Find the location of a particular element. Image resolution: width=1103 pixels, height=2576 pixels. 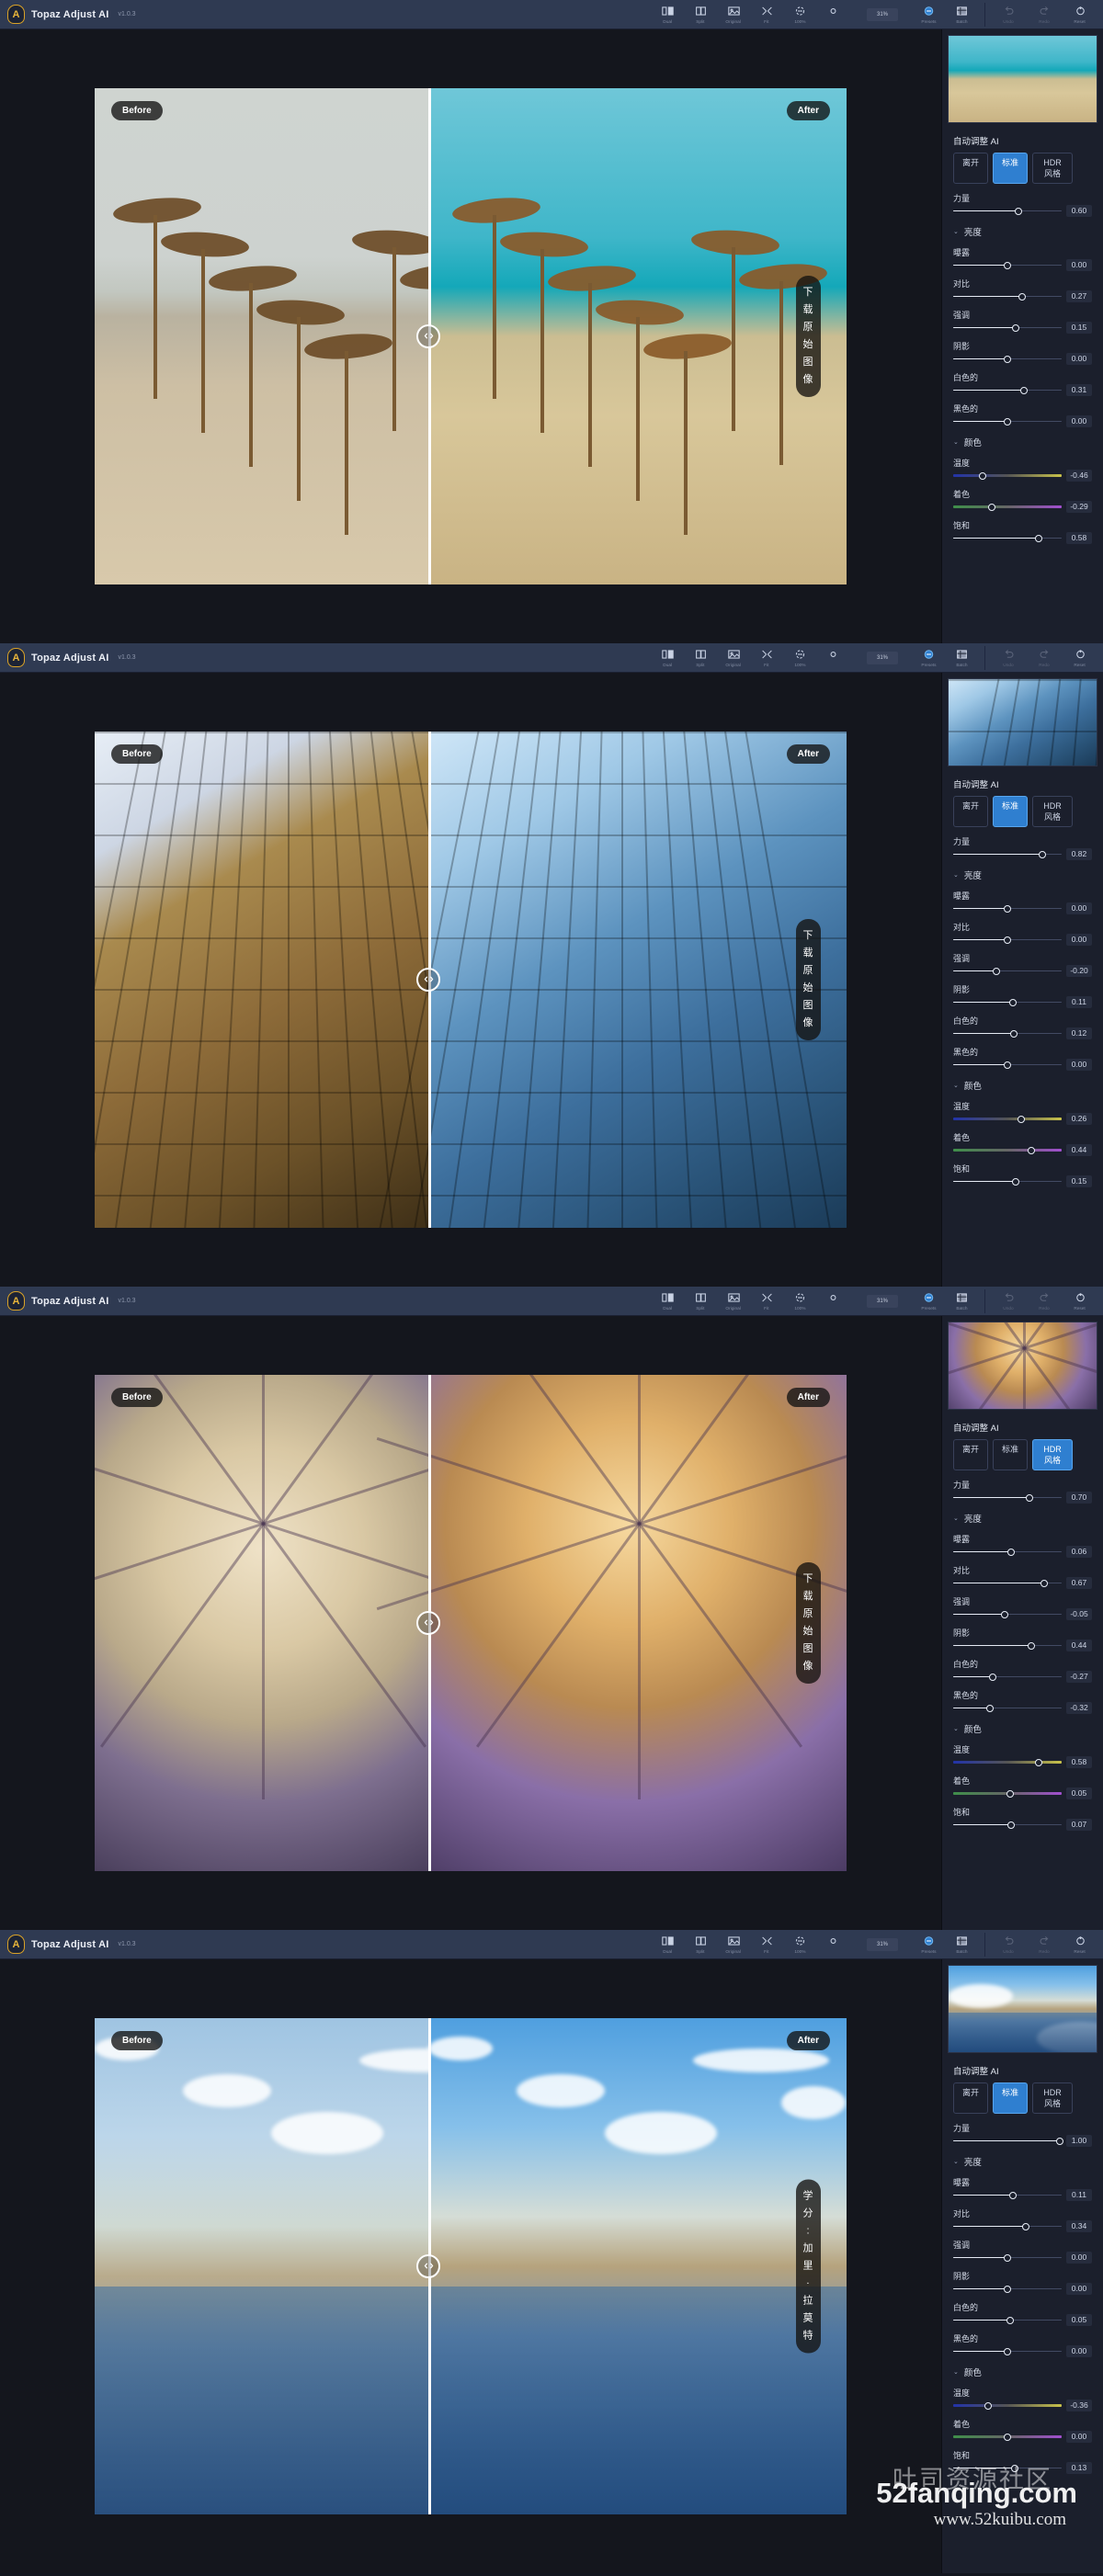

slider-knob-panel-louvre-shadows is located at coordinates (1014, 1002).